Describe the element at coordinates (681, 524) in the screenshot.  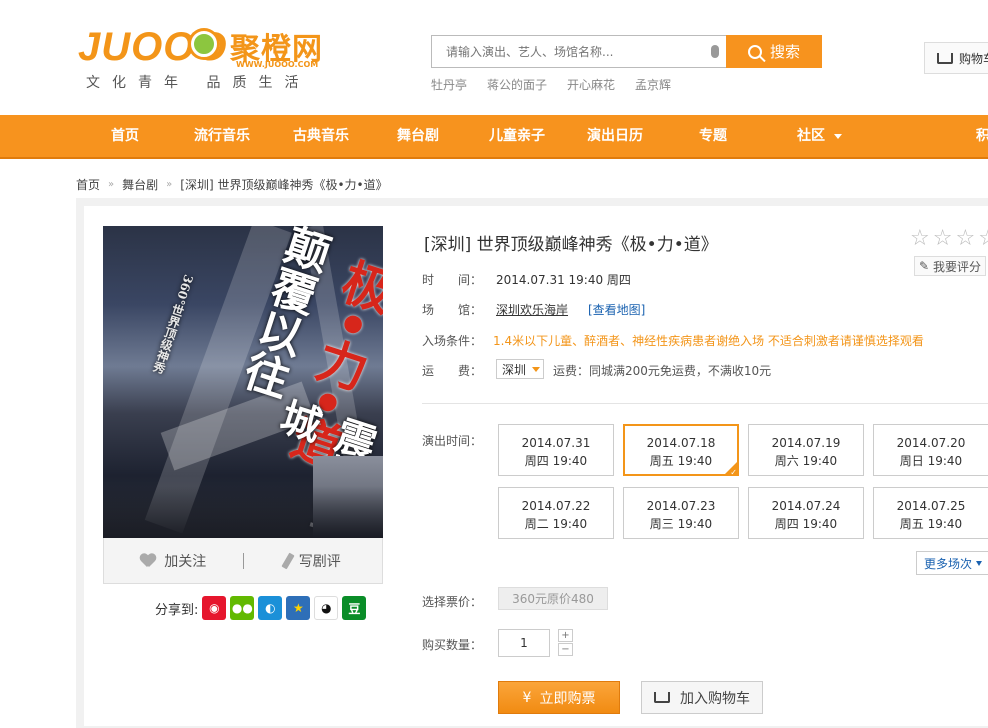
I see `session-day: 周三 19:40` at that location.